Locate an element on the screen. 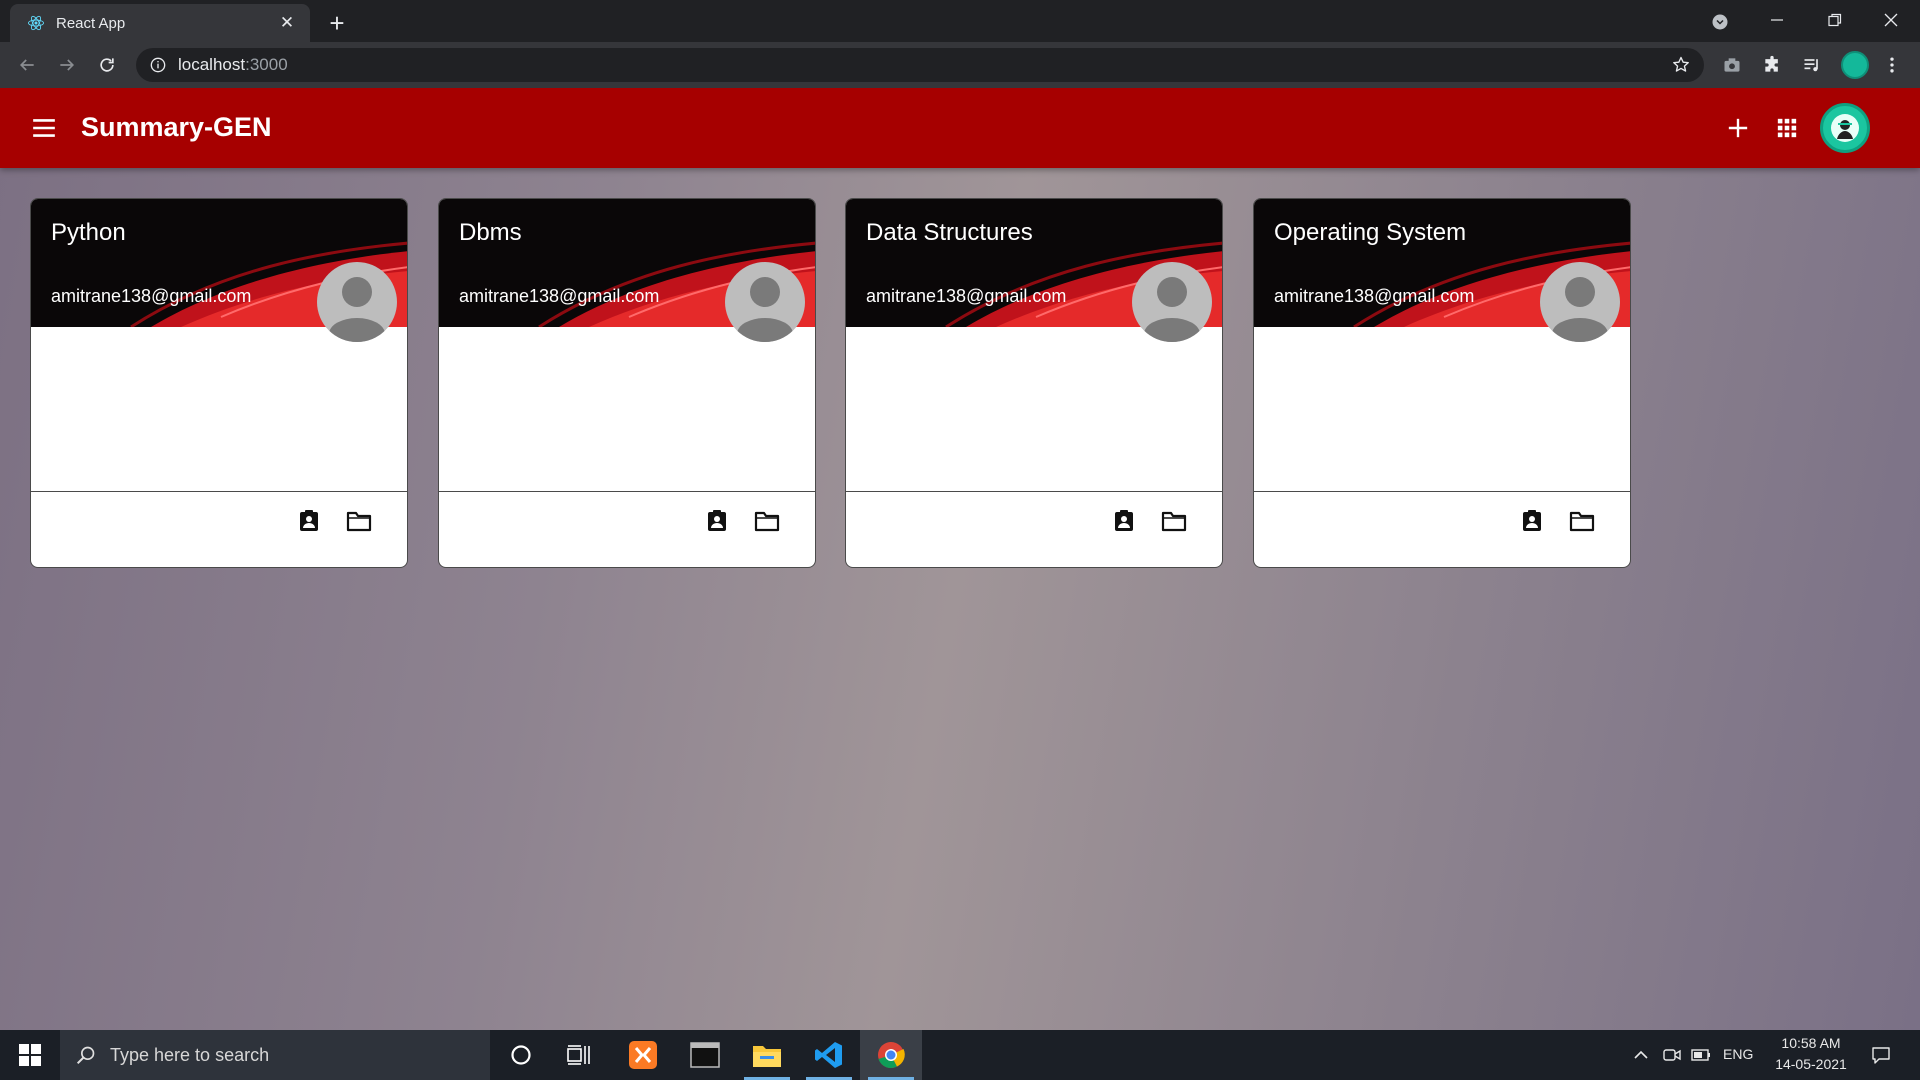  close-window-icon is located at coordinates (1891, 20).